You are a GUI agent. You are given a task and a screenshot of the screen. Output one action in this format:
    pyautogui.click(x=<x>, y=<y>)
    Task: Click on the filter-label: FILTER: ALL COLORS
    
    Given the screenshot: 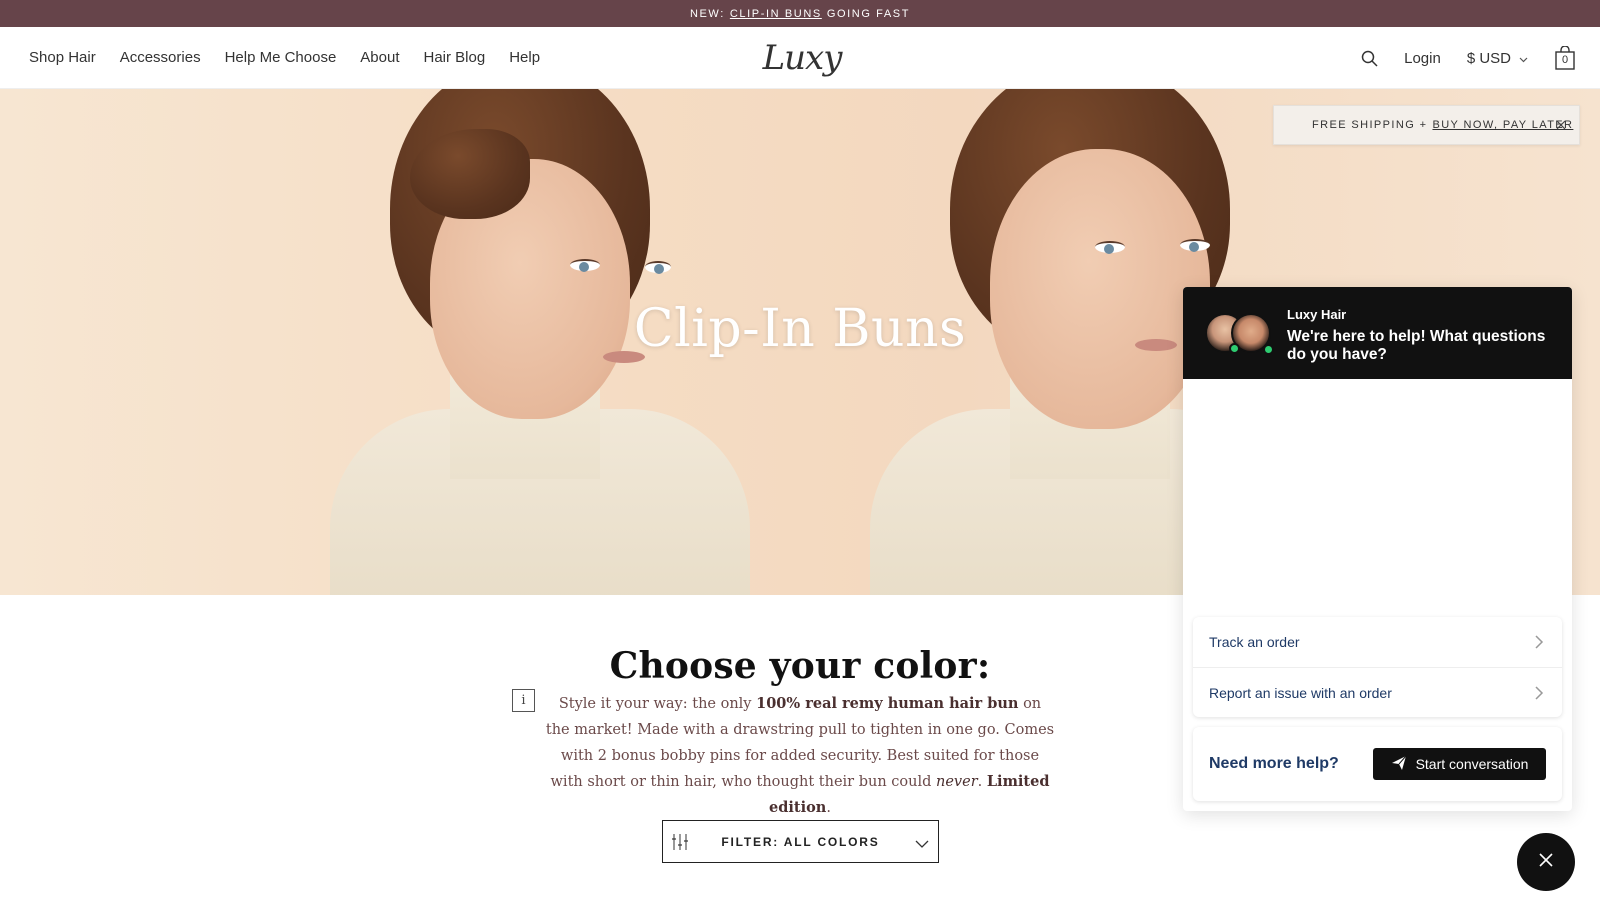 What is the action you would take?
    pyautogui.click(x=800, y=841)
    